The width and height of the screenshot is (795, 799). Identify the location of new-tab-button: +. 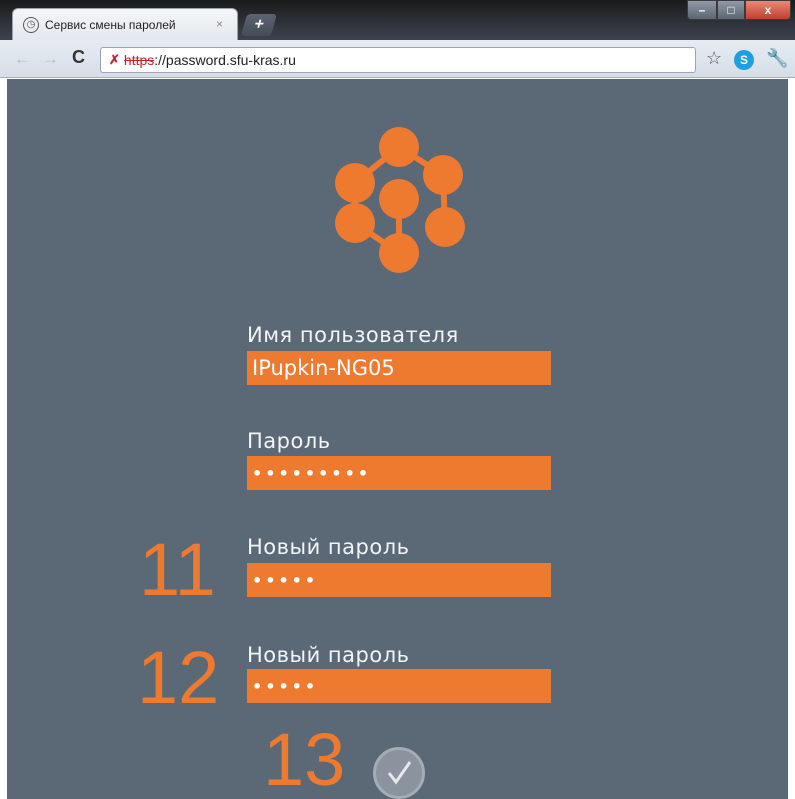
(259, 25).